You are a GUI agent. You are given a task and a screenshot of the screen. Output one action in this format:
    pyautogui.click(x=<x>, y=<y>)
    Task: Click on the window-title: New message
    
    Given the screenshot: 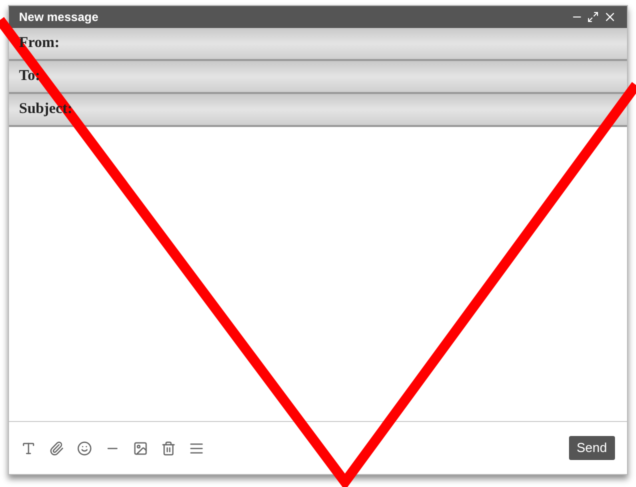 What is the action you would take?
    pyautogui.click(x=58, y=17)
    